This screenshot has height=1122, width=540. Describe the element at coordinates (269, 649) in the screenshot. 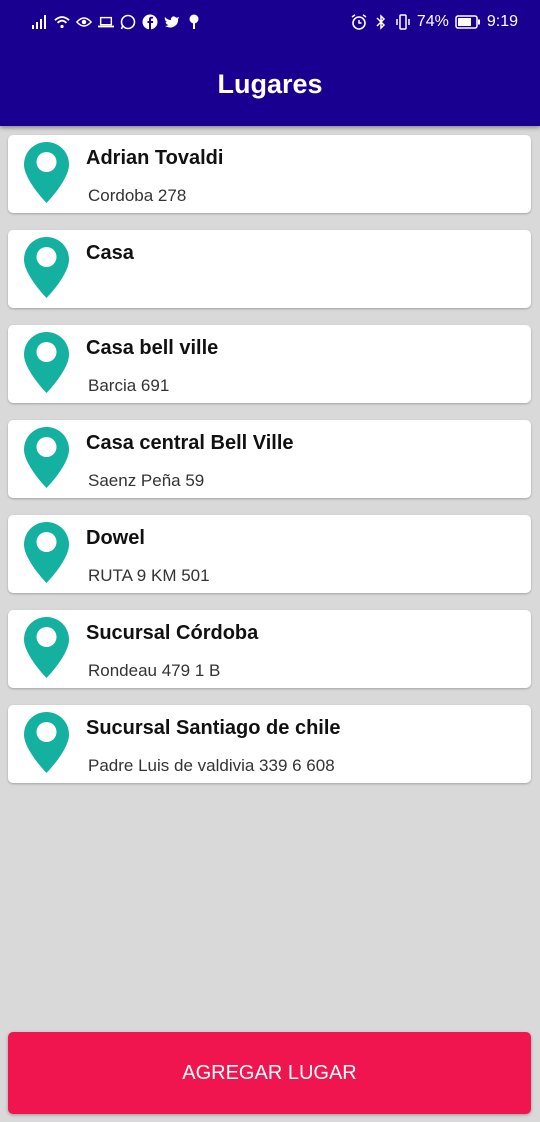

I see `place-card-5: Sucursal Córdoba Rondeau 479 1 B` at that location.